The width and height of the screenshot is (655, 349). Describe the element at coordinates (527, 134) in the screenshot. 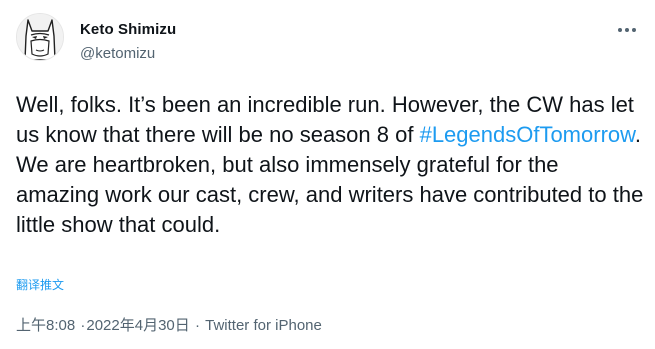

I see `hashtag-link: #LegendsOfTomorrow` at that location.